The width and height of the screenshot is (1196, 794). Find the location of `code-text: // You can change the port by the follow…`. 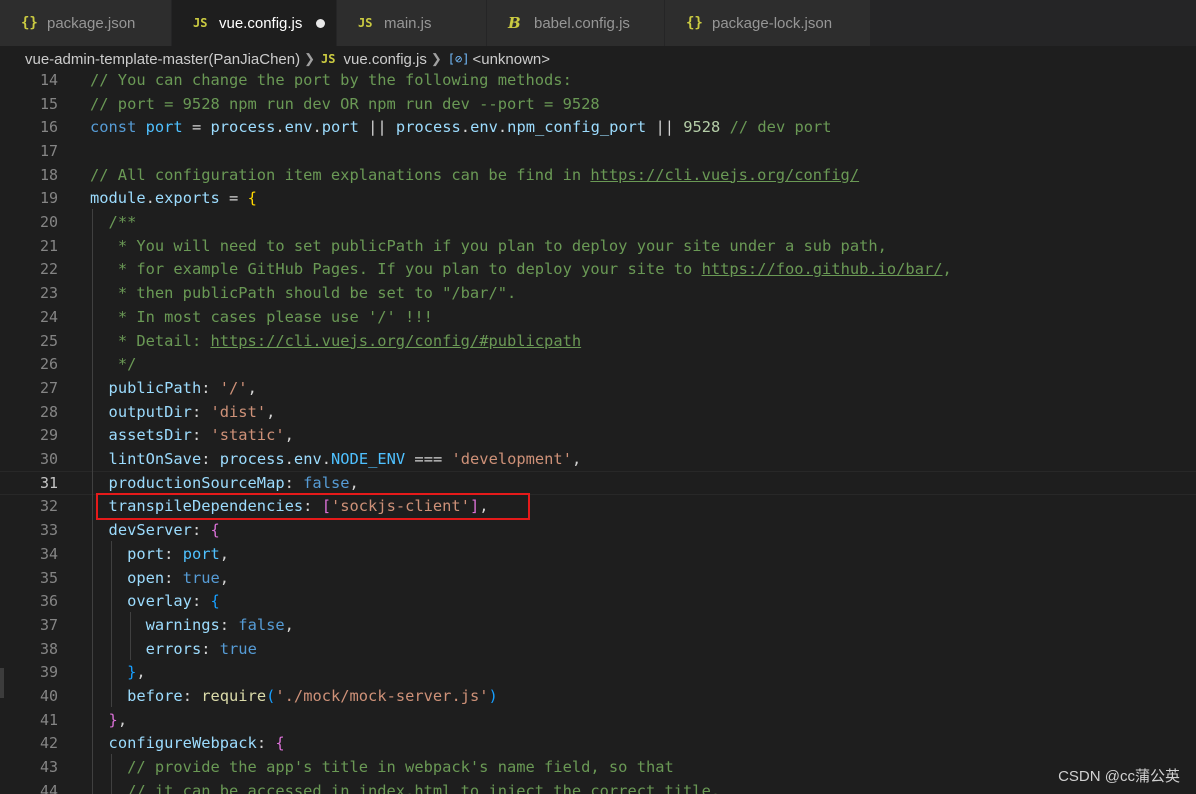

code-text: // You can change the port by the follow… is located at coordinates (331, 80).